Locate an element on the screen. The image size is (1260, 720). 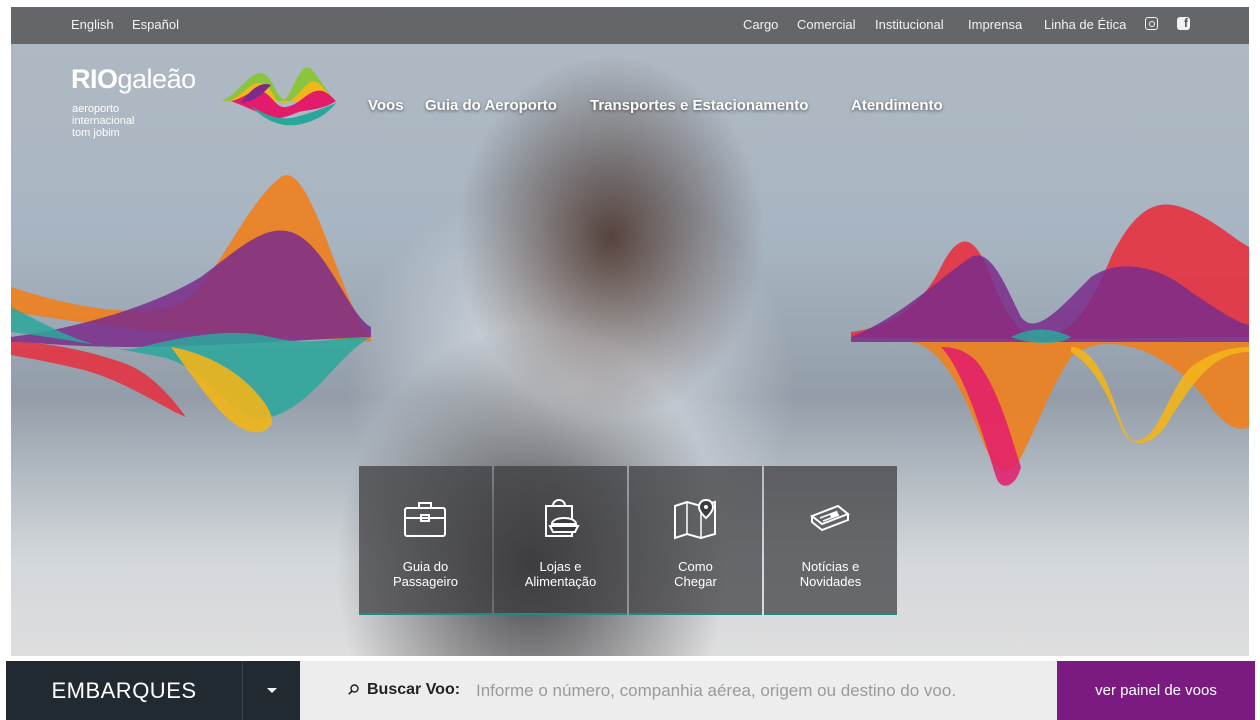
cargo-link: Cargo is located at coordinates (760, 24).